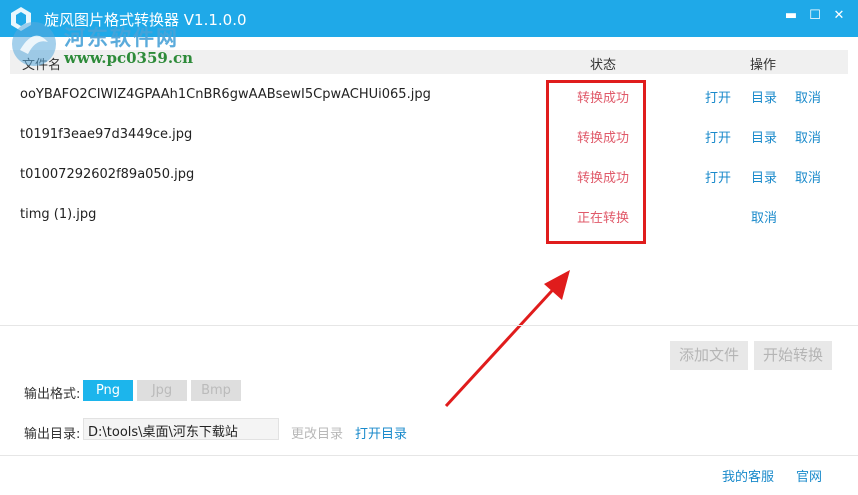  I want to click on window-title: 旋风图片格式转换器 V1.1.0.0, so click(145, 20).